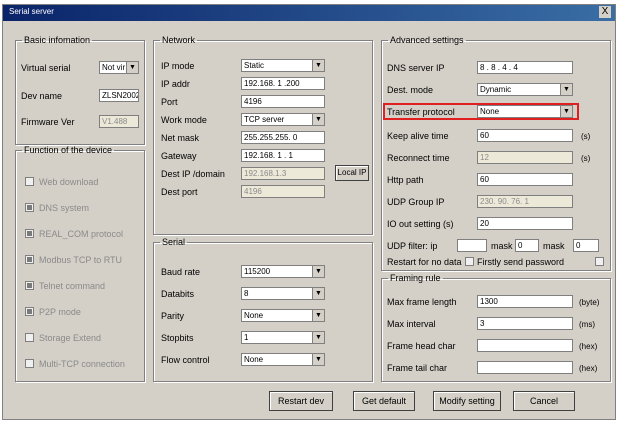 Image resolution: width=618 pixels, height=423 pixels. Describe the element at coordinates (184, 120) in the screenshot. I see `work-mode-label: Work mode` at that location.